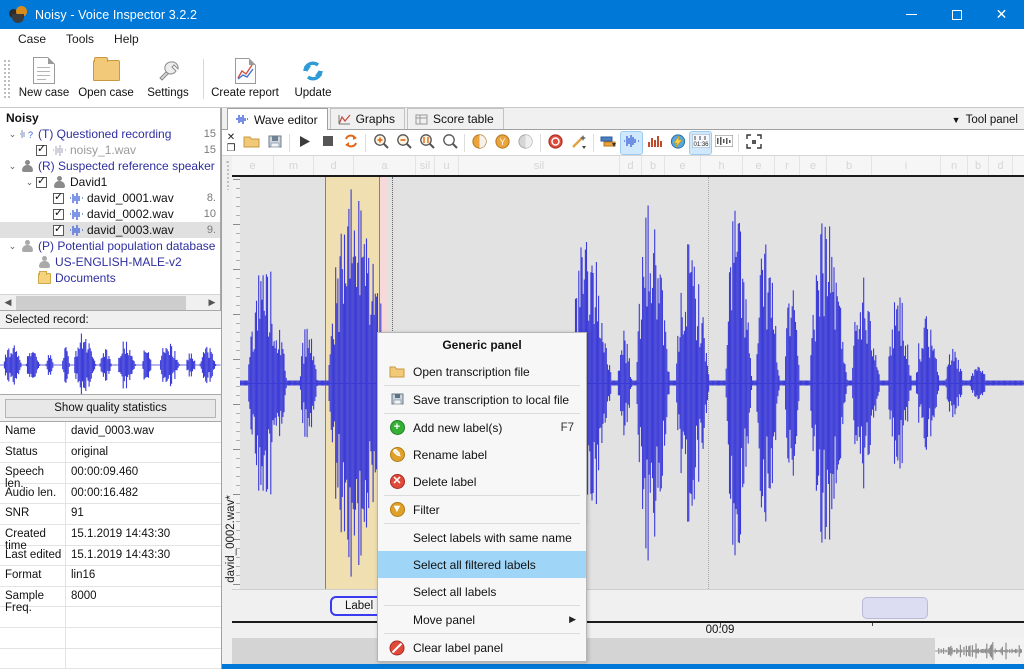  What do you see at coordinates (608, 143) in the screenshot?
I see `label-tool-button` at bounding box center [608, 143].